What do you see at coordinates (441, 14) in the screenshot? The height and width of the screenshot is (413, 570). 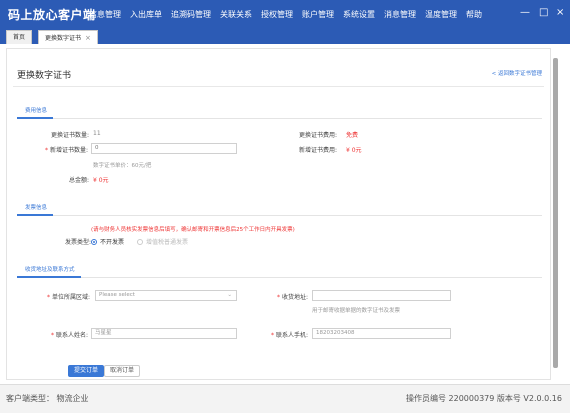 I see `menu-item-temperature: 温度管理` at bounding box center [441, 14].